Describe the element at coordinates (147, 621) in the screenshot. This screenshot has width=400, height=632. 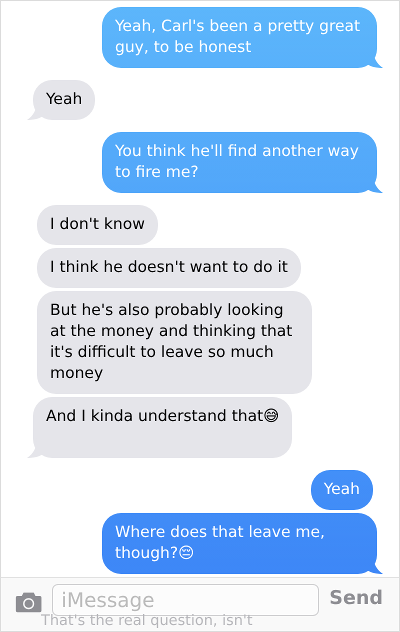
I see `message-text: That's the real question, isn't` at that location.